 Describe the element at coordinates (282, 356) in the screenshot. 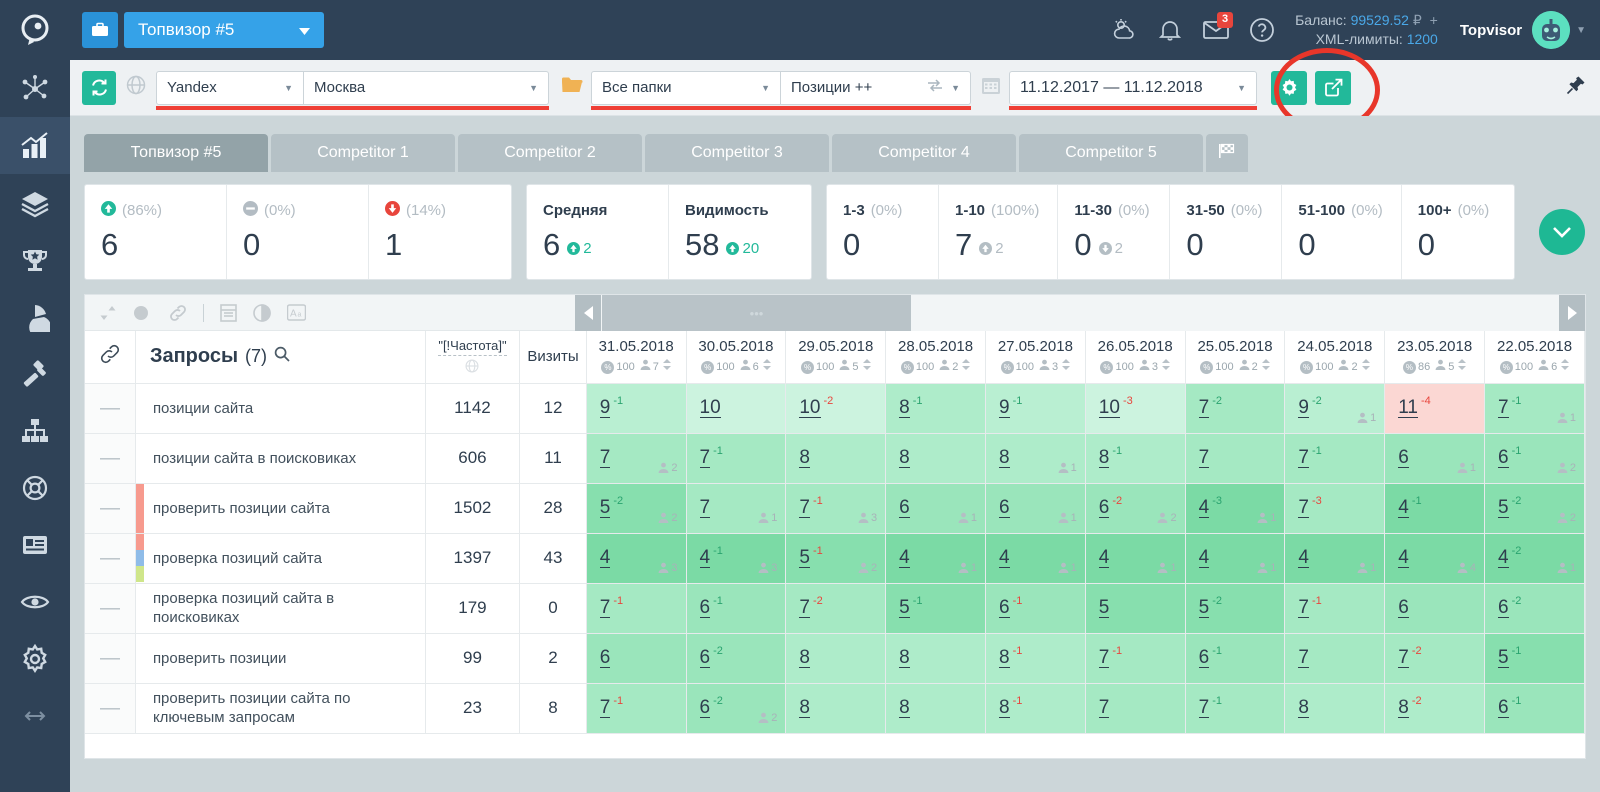

I see `search-icon` at that location.